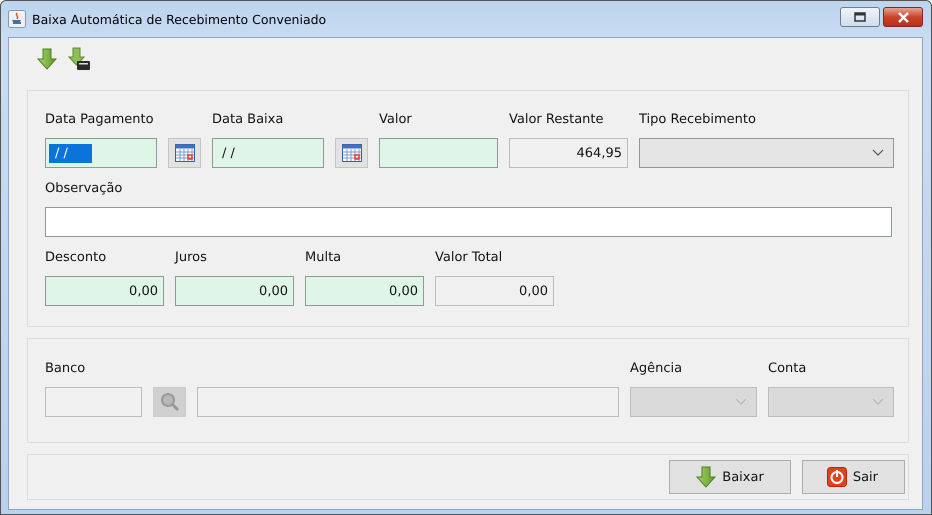 The image size is (932, 515). I want to click on field-label: Multa, so click(323, 258).